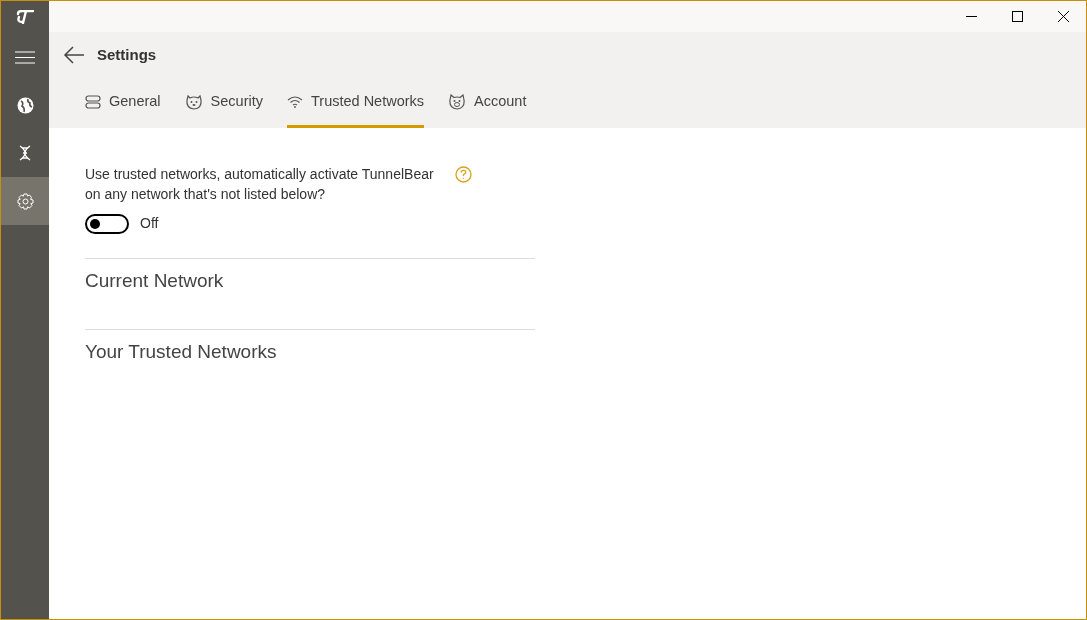 Image resolution: width=1087 pixels, height=620 pixels. Describe the element at coordinates (181, 352) in the screenshot. I see `section-heading: Your Trusted Networks` at that location.